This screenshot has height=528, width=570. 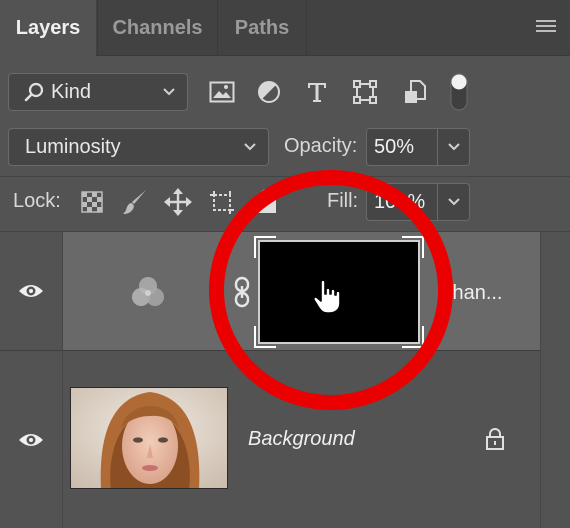 What do you see at coordinates (326, 296) in the screenshot?
I see `hand-cursor-icon` at bounding box center [326, 296].